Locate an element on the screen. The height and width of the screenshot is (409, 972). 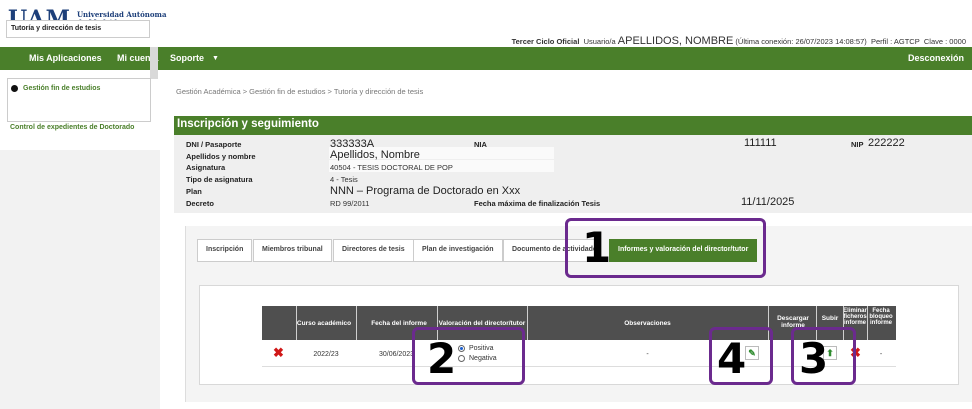
logout-link: Desconexión is located at coordinates (936, 58).